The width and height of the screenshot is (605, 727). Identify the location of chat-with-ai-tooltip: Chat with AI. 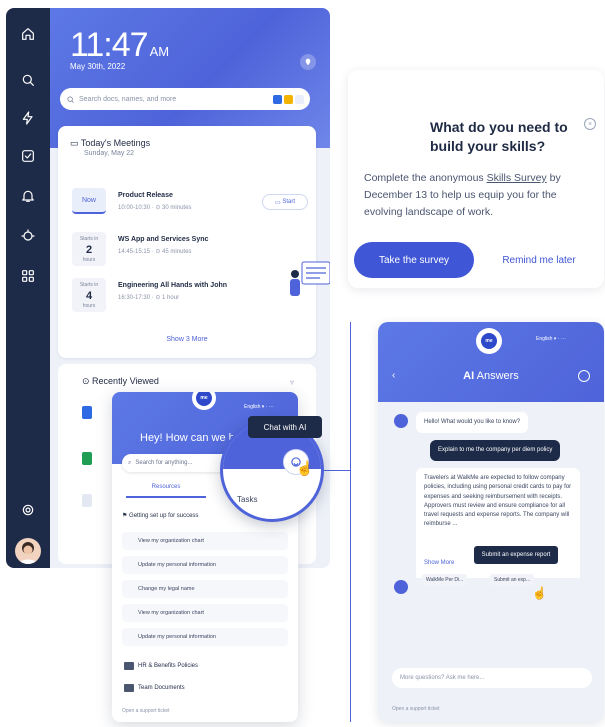
(285, 427).